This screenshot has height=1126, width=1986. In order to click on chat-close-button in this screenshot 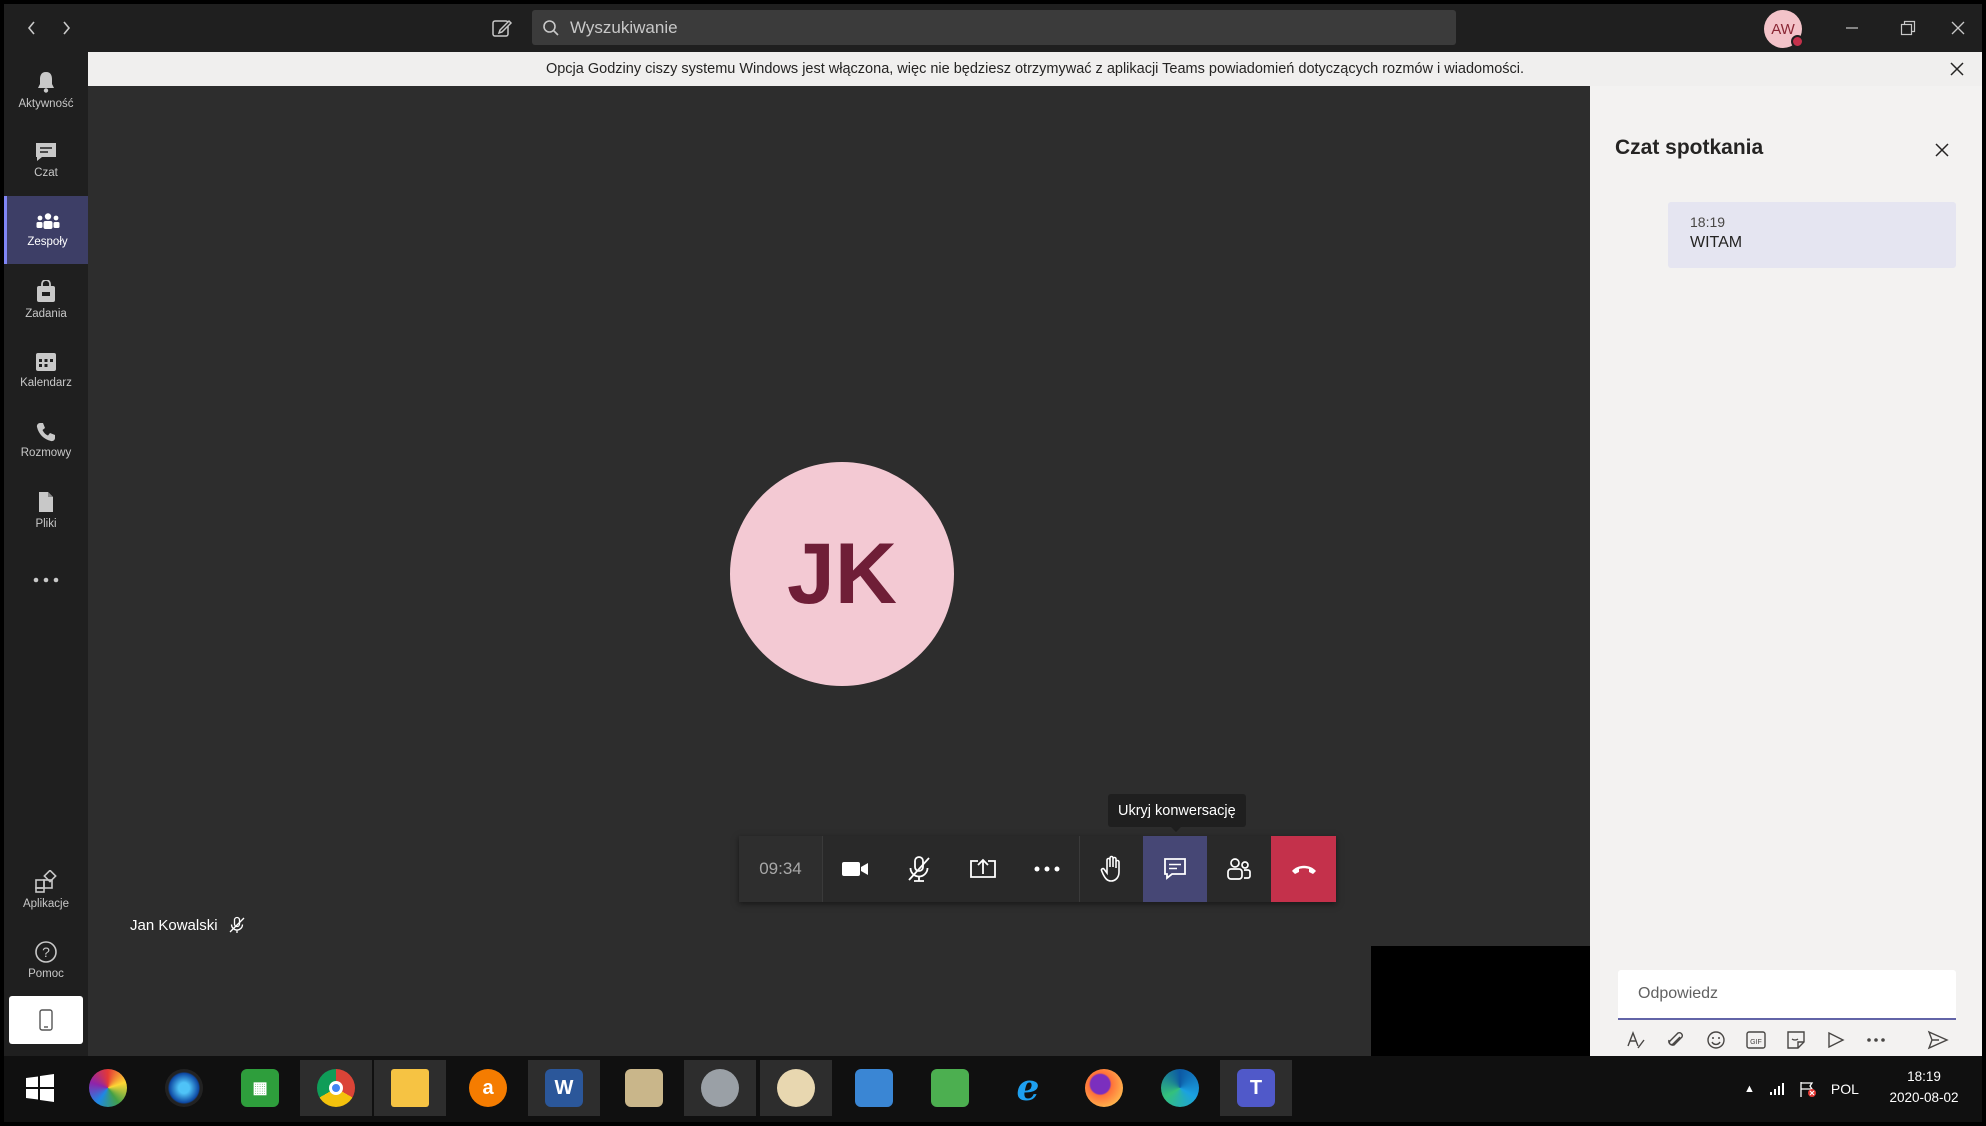, I will do `click(1942, 150)`.